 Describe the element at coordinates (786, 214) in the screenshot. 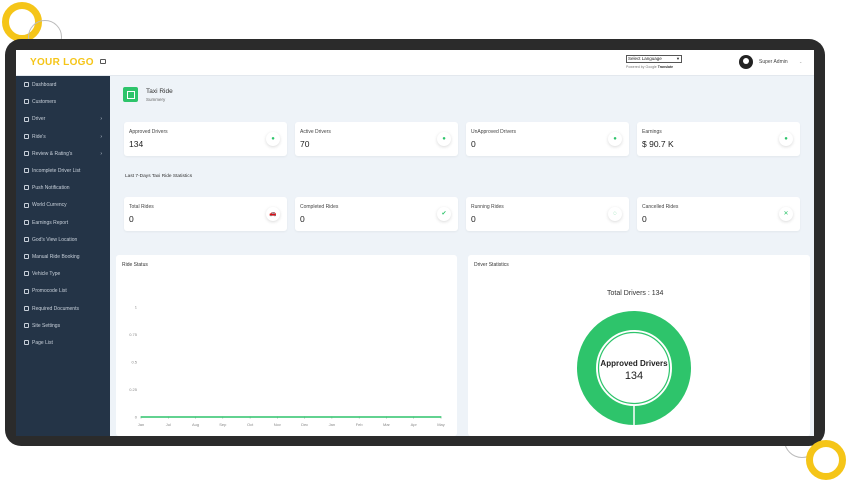

I see `close-icon: ✕` at that location.